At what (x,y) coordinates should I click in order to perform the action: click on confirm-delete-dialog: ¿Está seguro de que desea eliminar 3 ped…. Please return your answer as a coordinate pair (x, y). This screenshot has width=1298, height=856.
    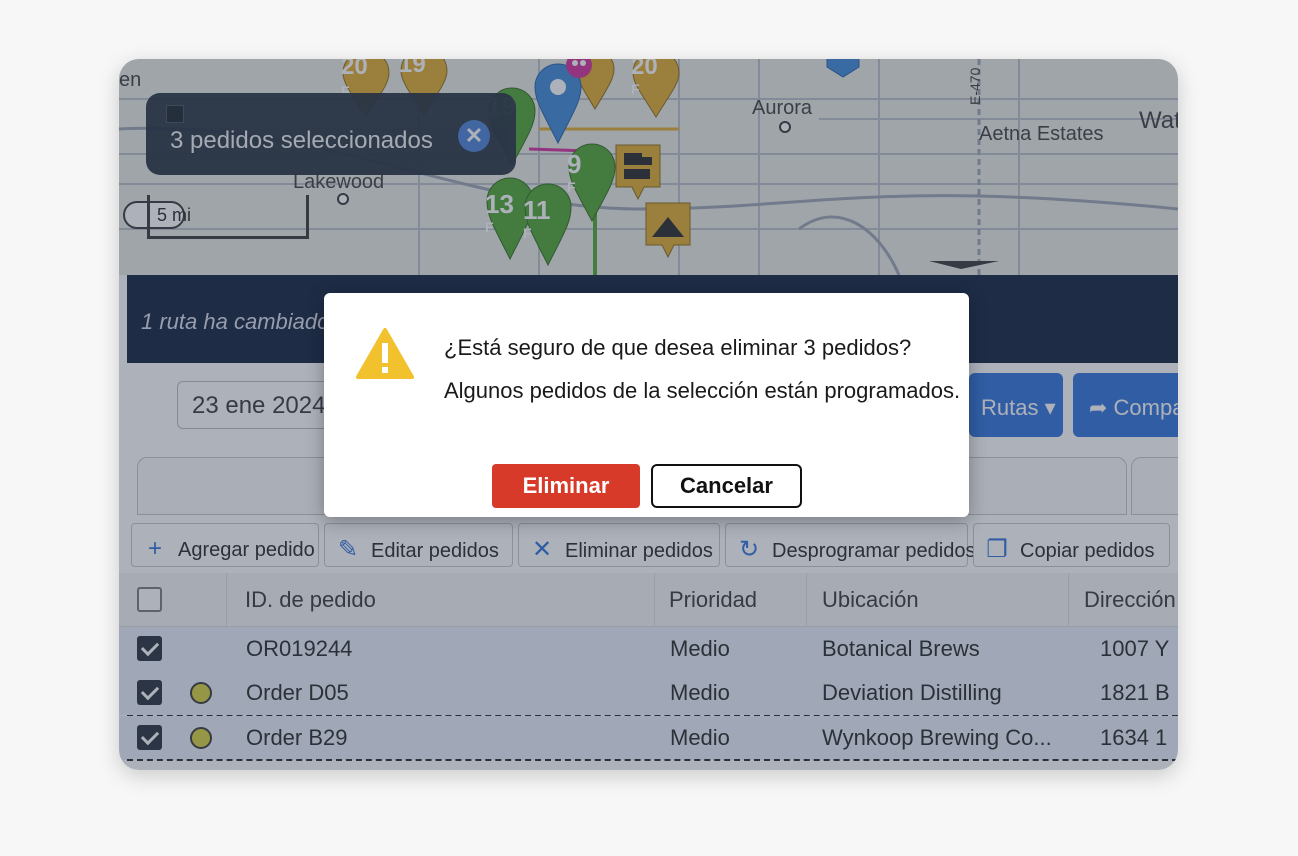
    Looking at the image, I should click on (646, 405).